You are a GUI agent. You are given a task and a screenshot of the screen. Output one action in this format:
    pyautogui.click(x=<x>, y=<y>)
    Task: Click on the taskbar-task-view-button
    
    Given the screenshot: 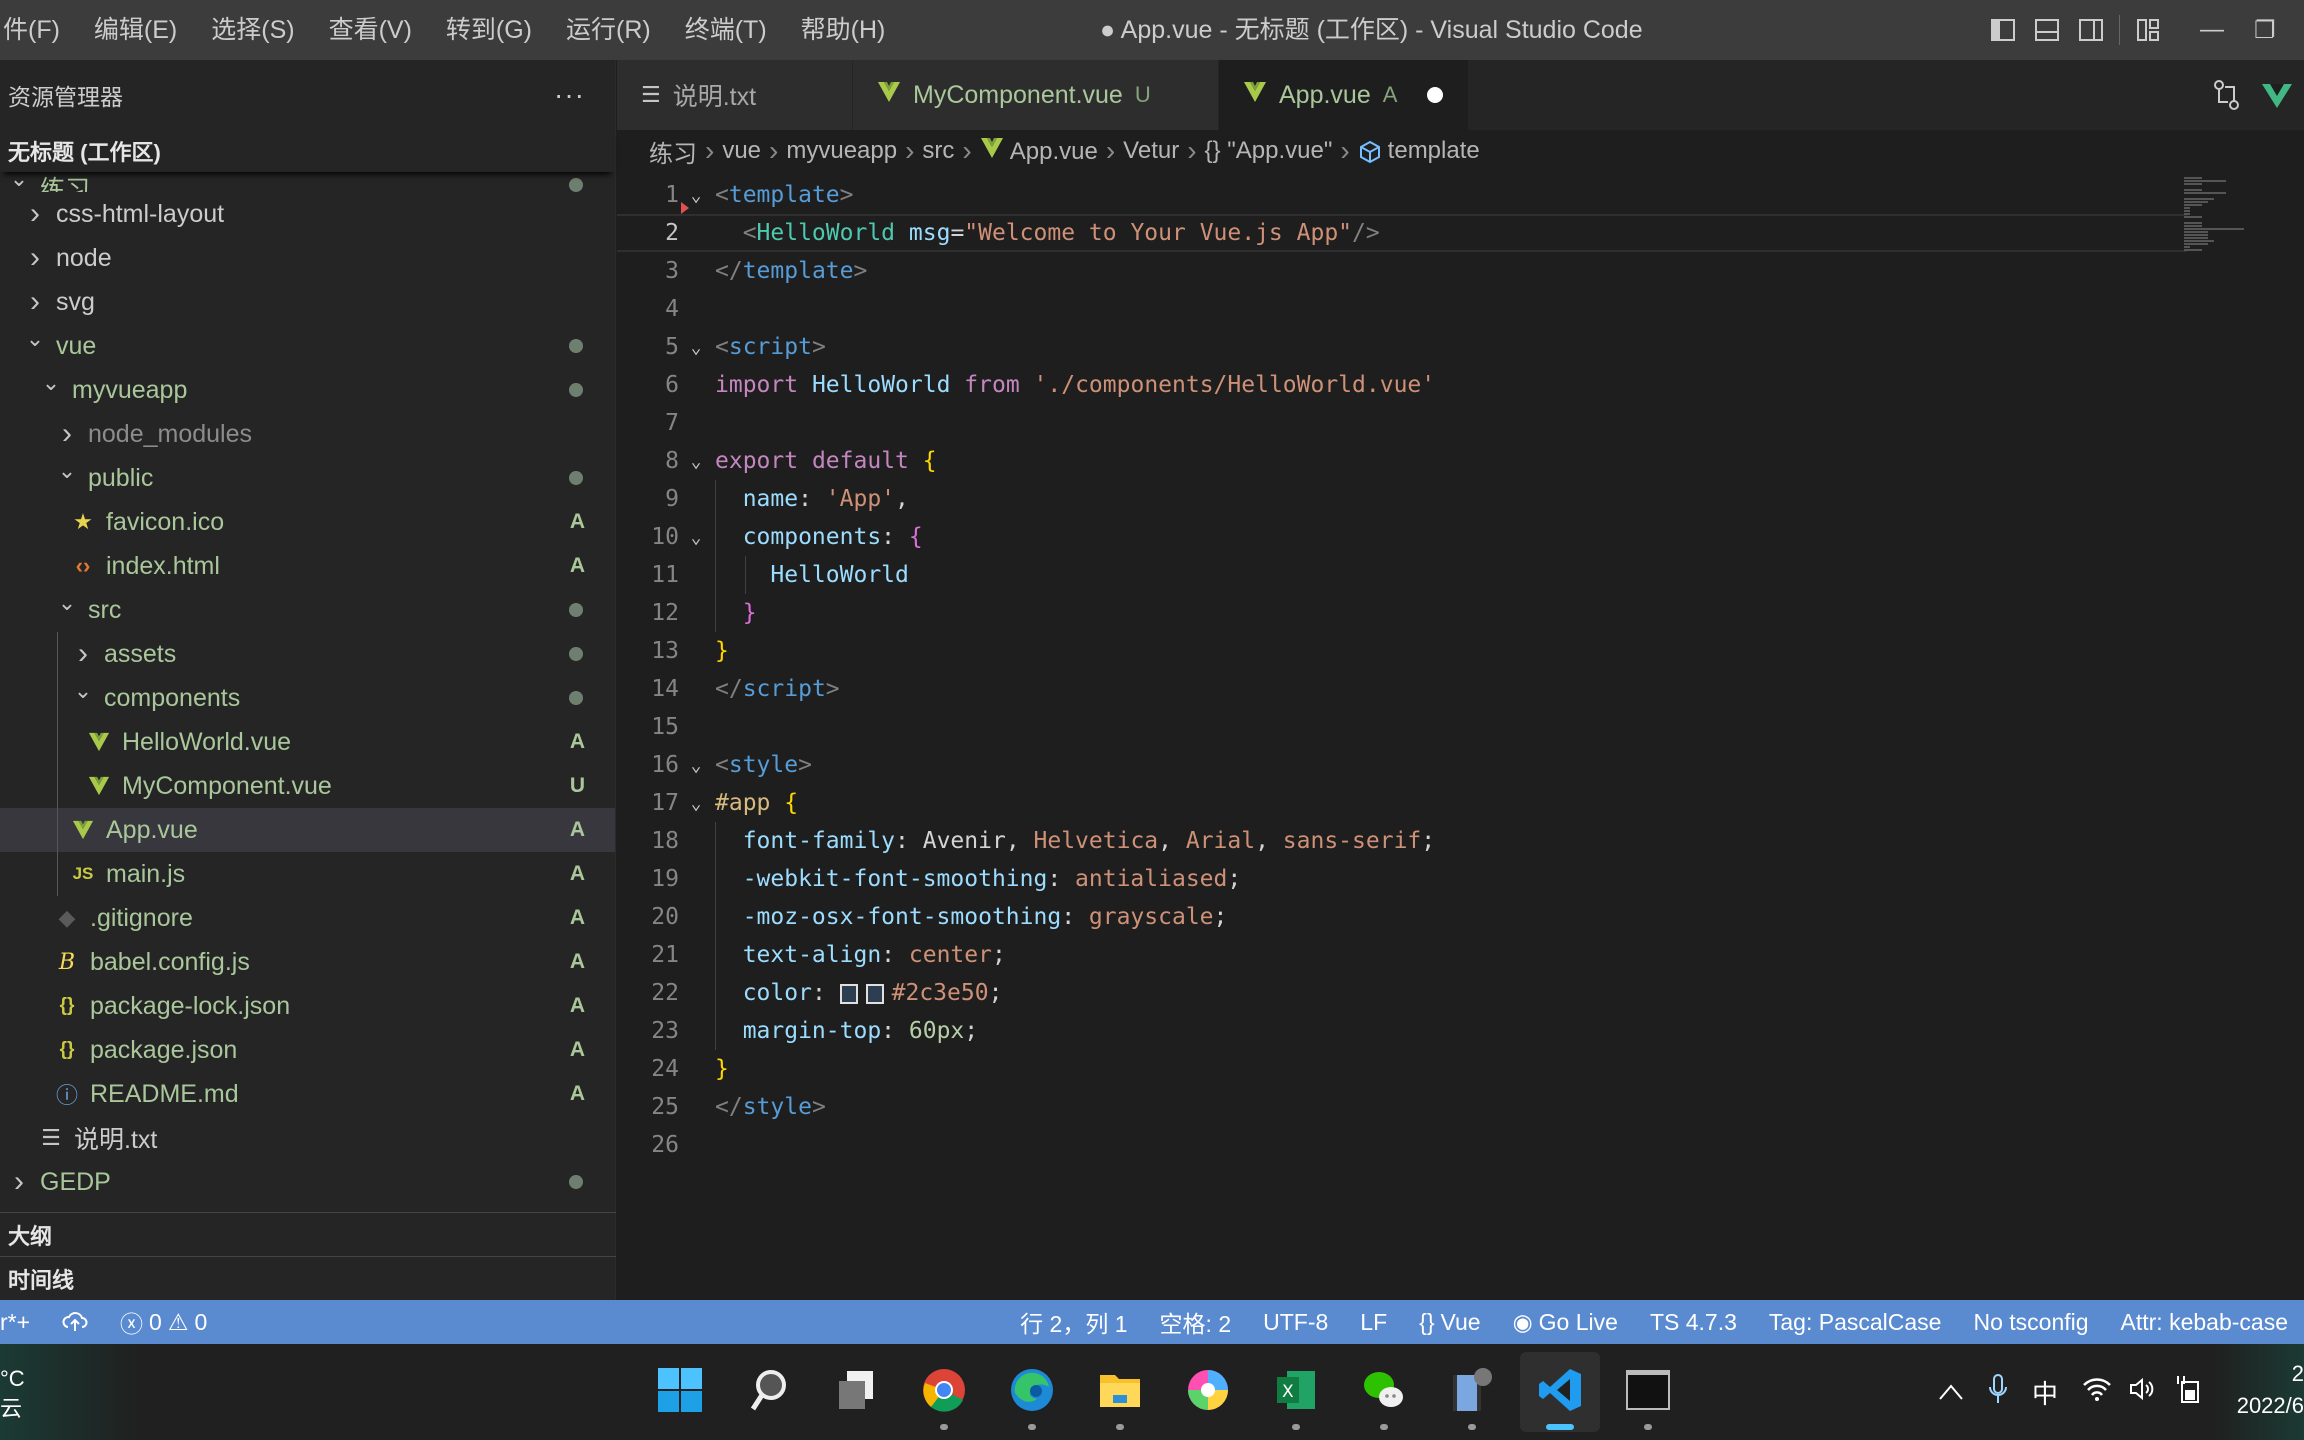 What is the action you would take?
    pyautogui.click(x=856, y=1392)
    